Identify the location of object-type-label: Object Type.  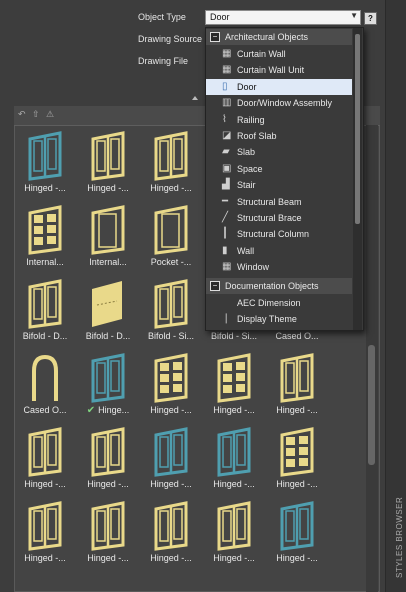
(162, 17).